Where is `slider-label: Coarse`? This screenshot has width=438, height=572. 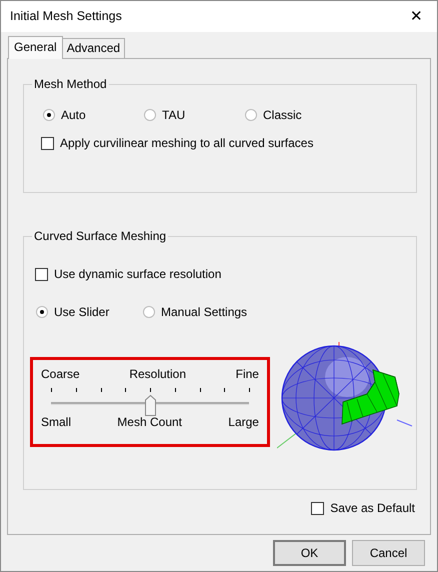
slider-label: Coarse is located at coordinates (60, 374).